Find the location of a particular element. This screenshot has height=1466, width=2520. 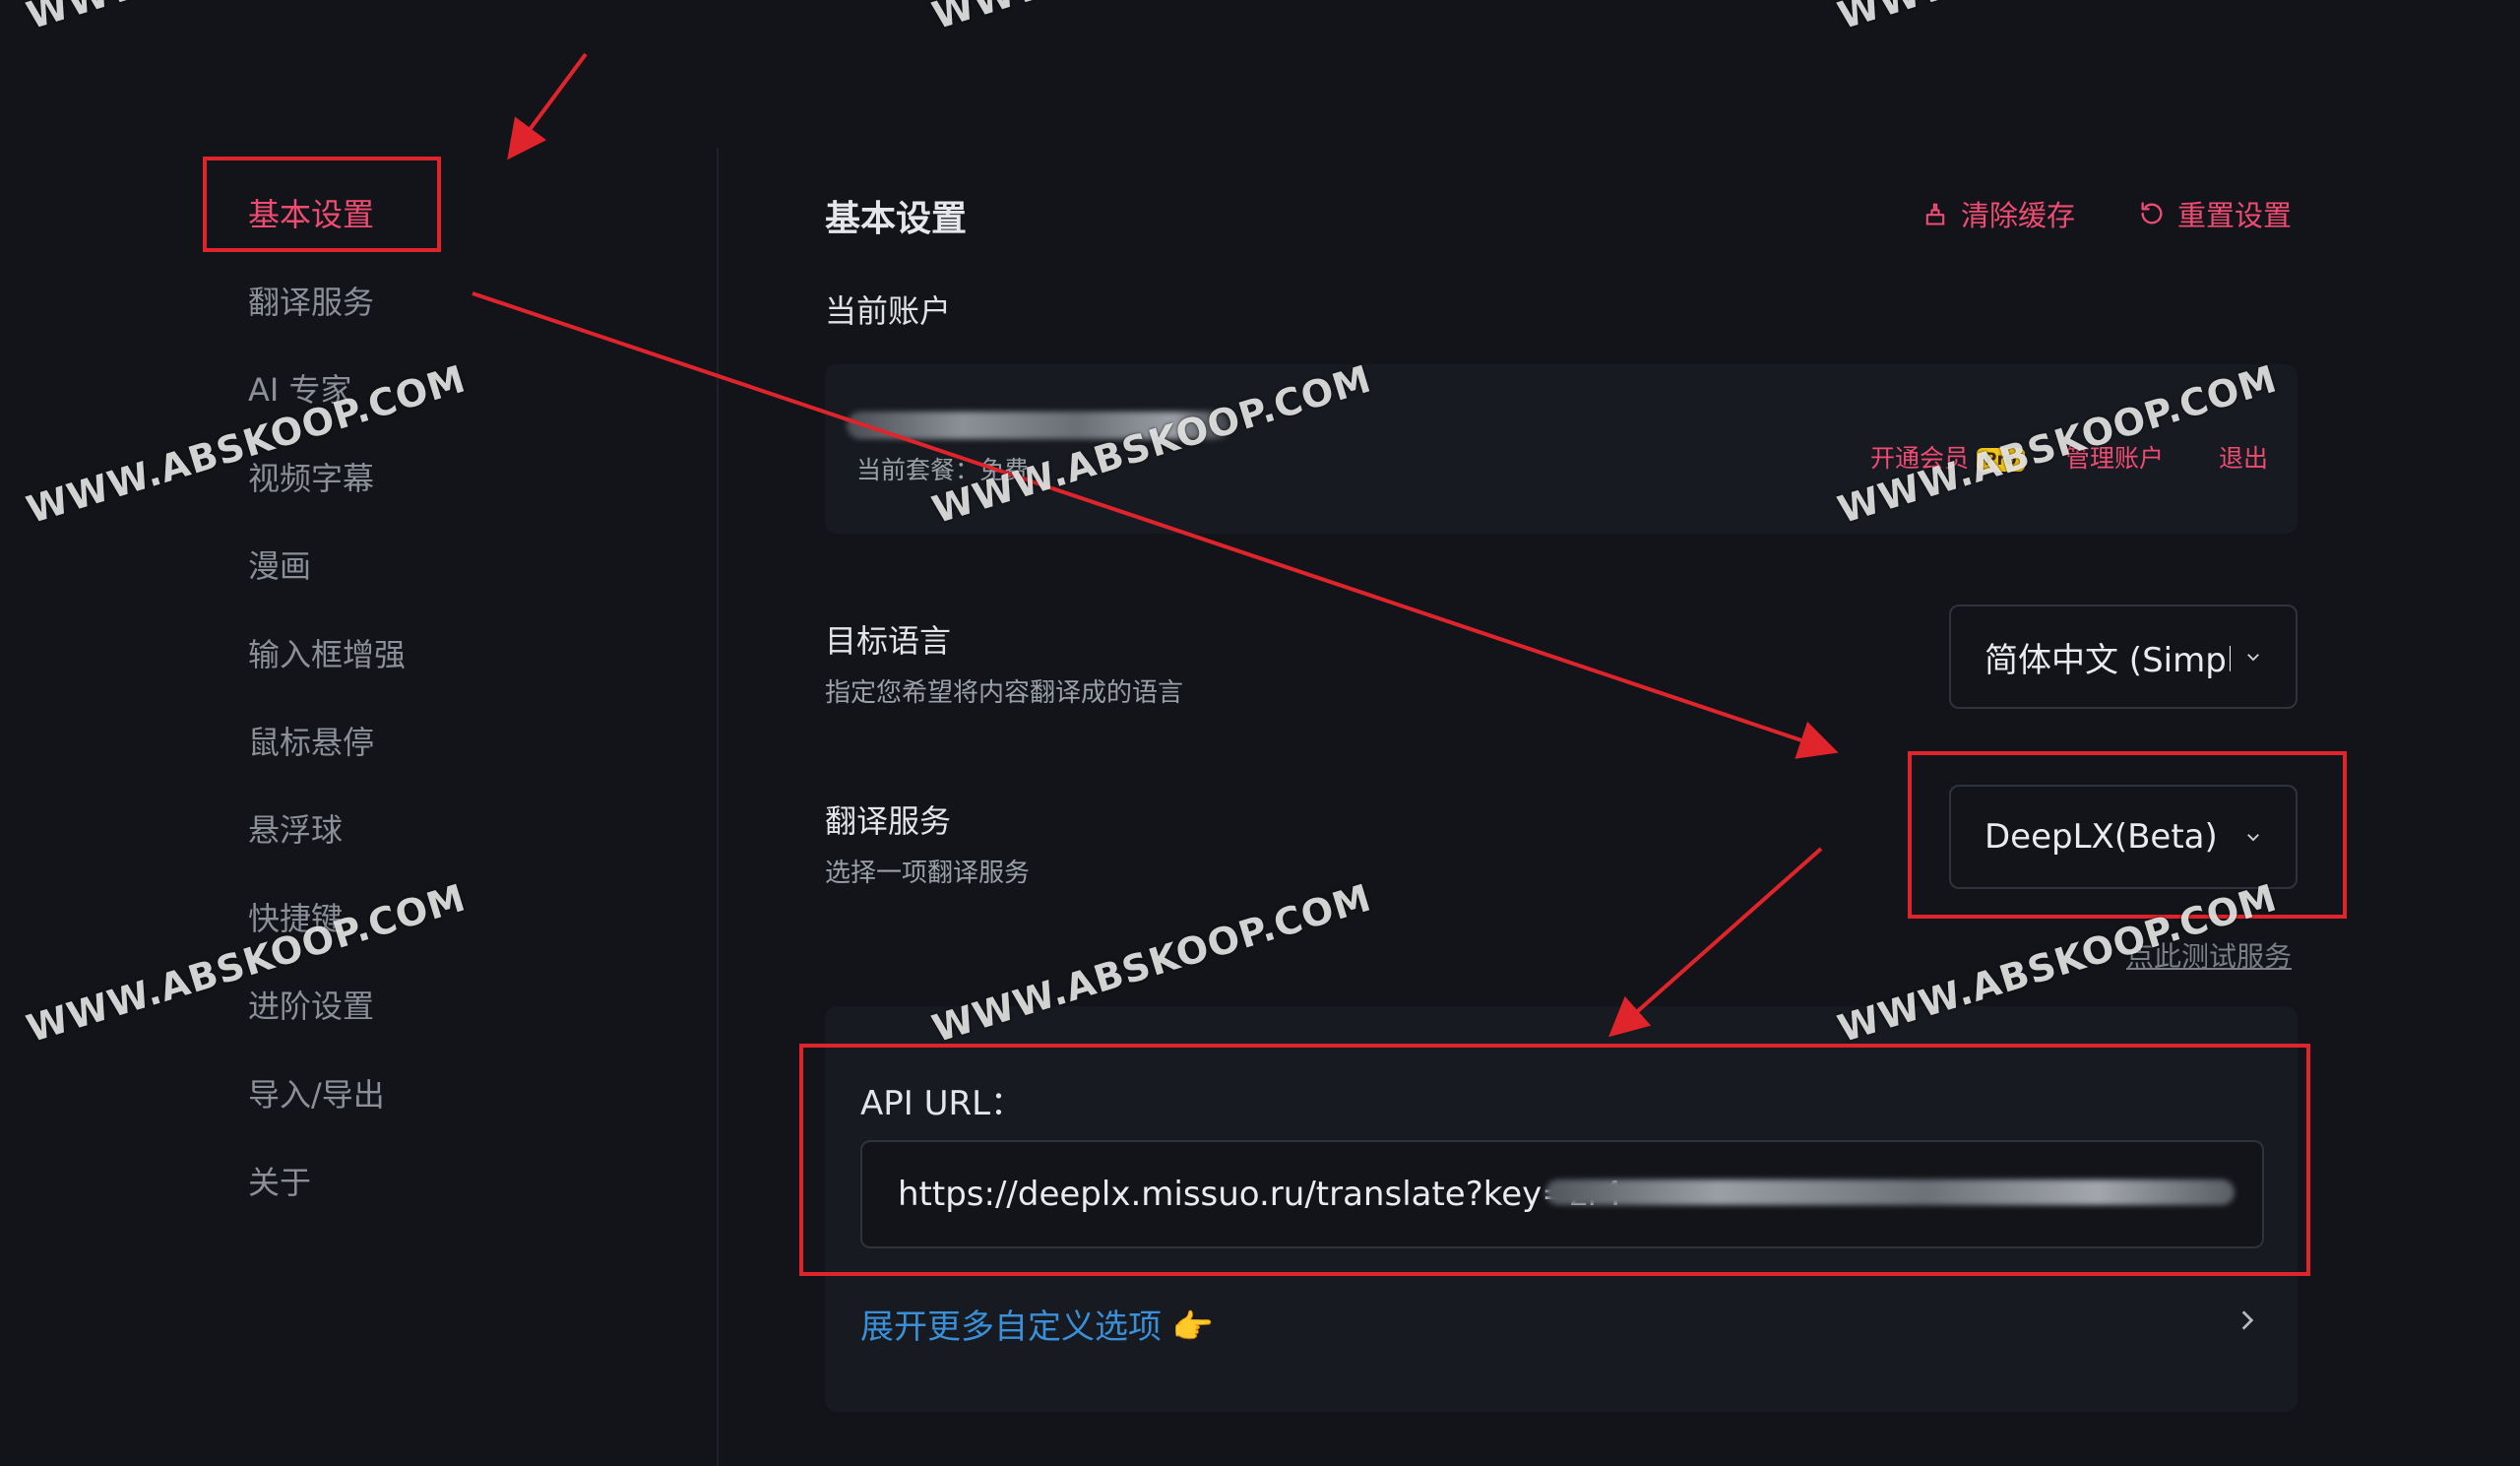

reset-settings-button: 重置设置 is located at coordinates (2215, 213).